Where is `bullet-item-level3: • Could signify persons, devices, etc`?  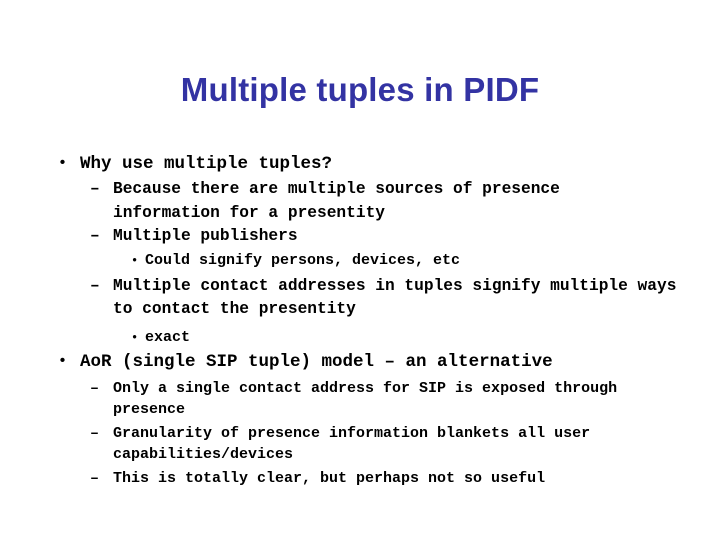 bullet-item-level3: • Could signify persons, devices, etc is located at coordinates (360, 261).